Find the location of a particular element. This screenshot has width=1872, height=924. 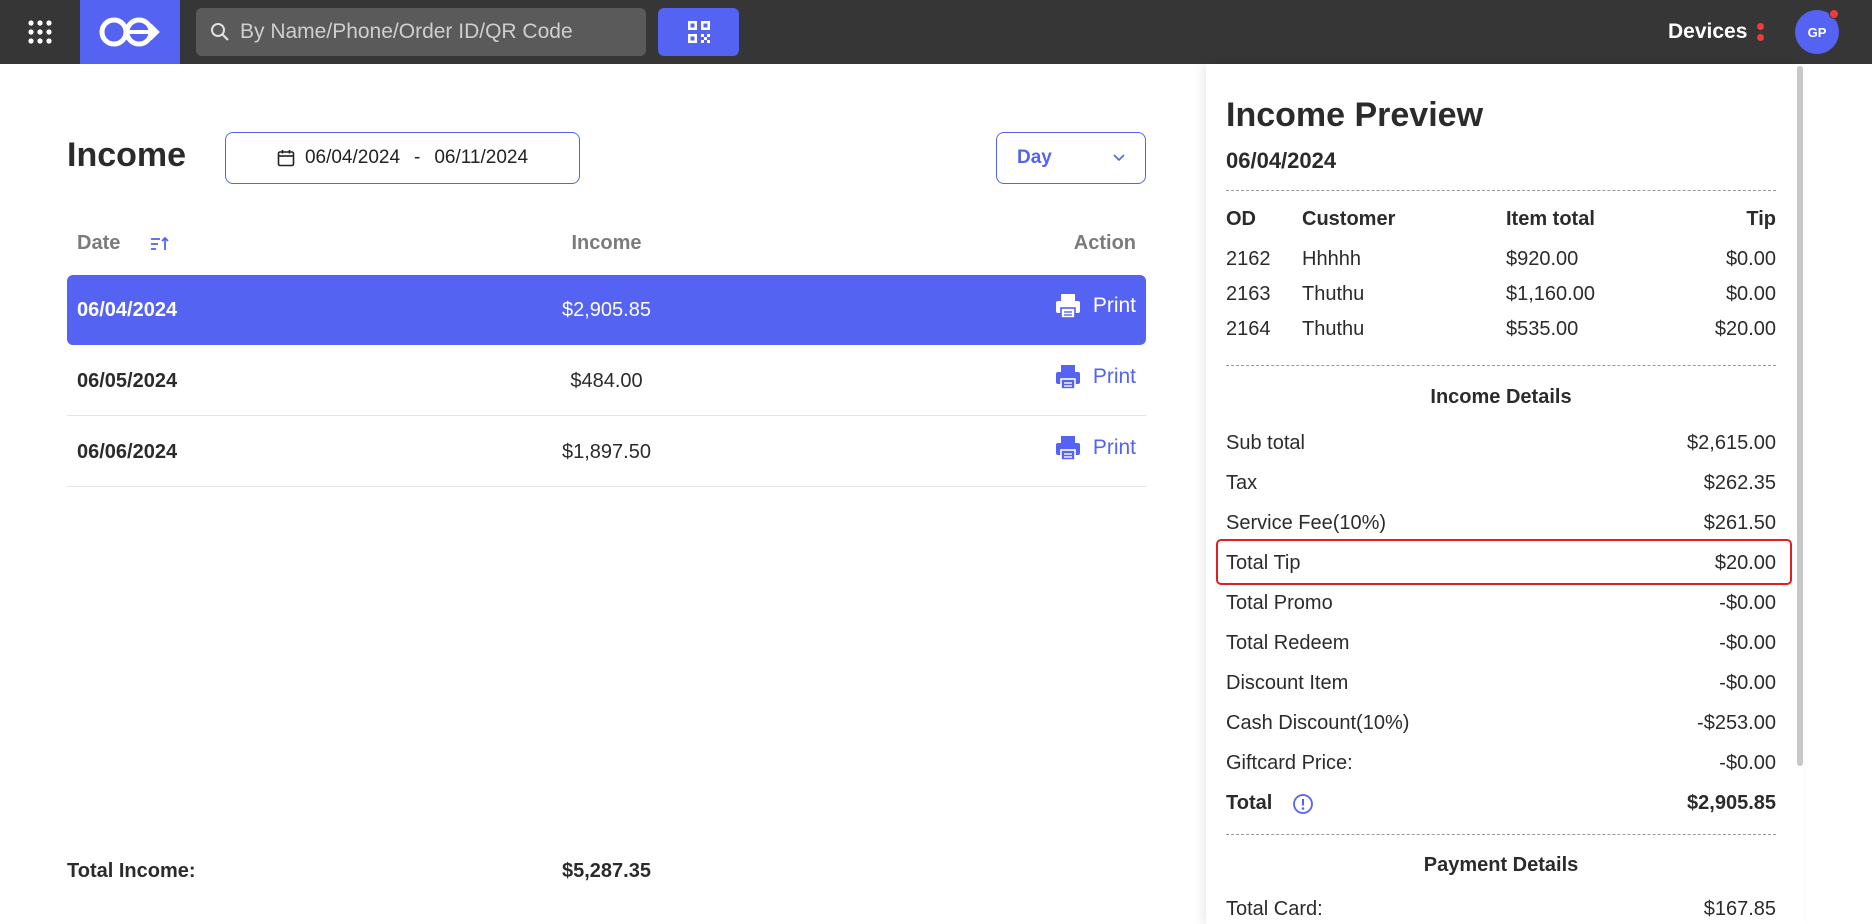

qr-code-icon is located at coordinates (698, 32).